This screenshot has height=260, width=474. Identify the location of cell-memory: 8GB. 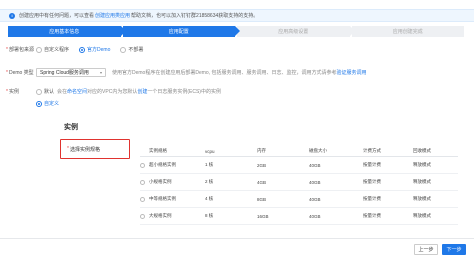
(262, 199).